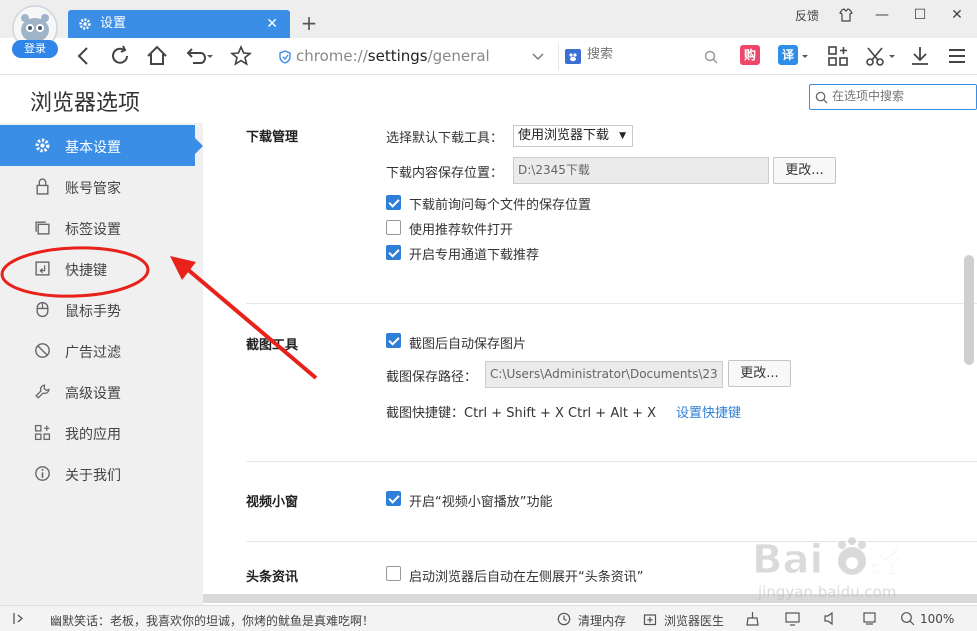 The height and width of the screenshot is (631, 977). What do you see at coordinates (500, 205) in the screenshot?
I see `ask-each-label: 下载前询问每个文件的保存位置` at bounding box center [500, 205].